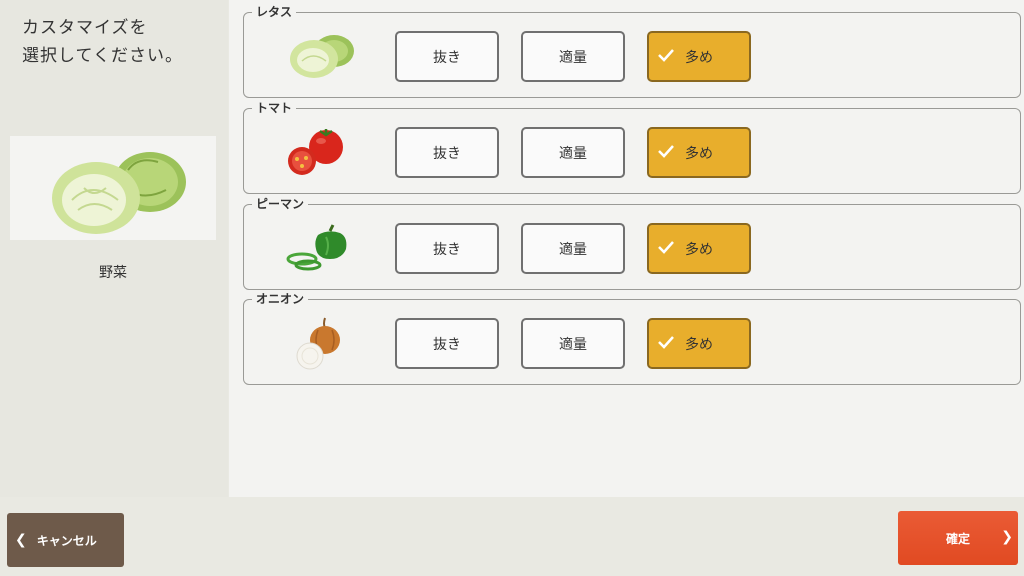 This screenshot has width=1024, height=576. I want to click on item-row-onion: オニオン 抜き 適量 多め, so click(632, 338).